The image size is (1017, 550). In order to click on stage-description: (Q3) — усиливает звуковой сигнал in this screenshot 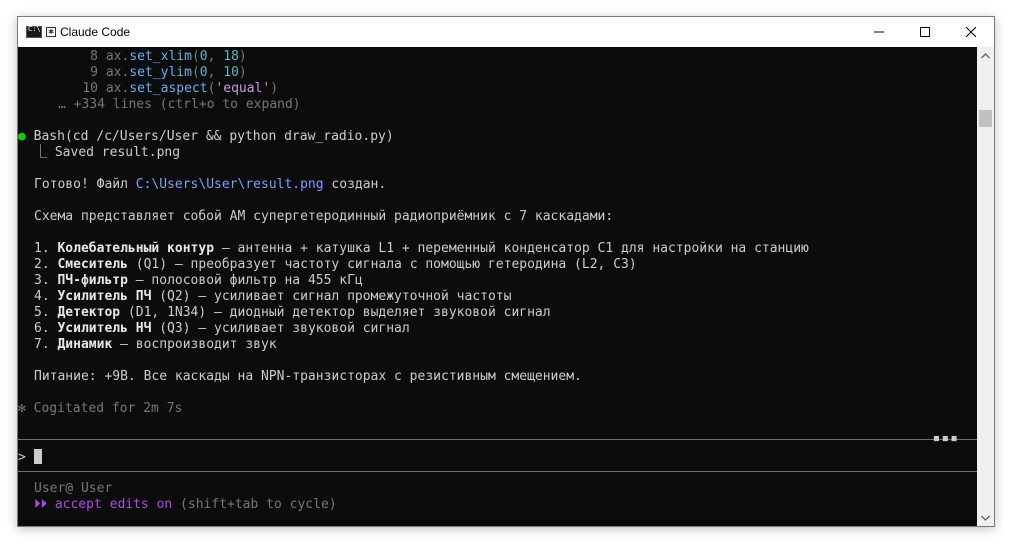, I will do `click(280, 328)`.